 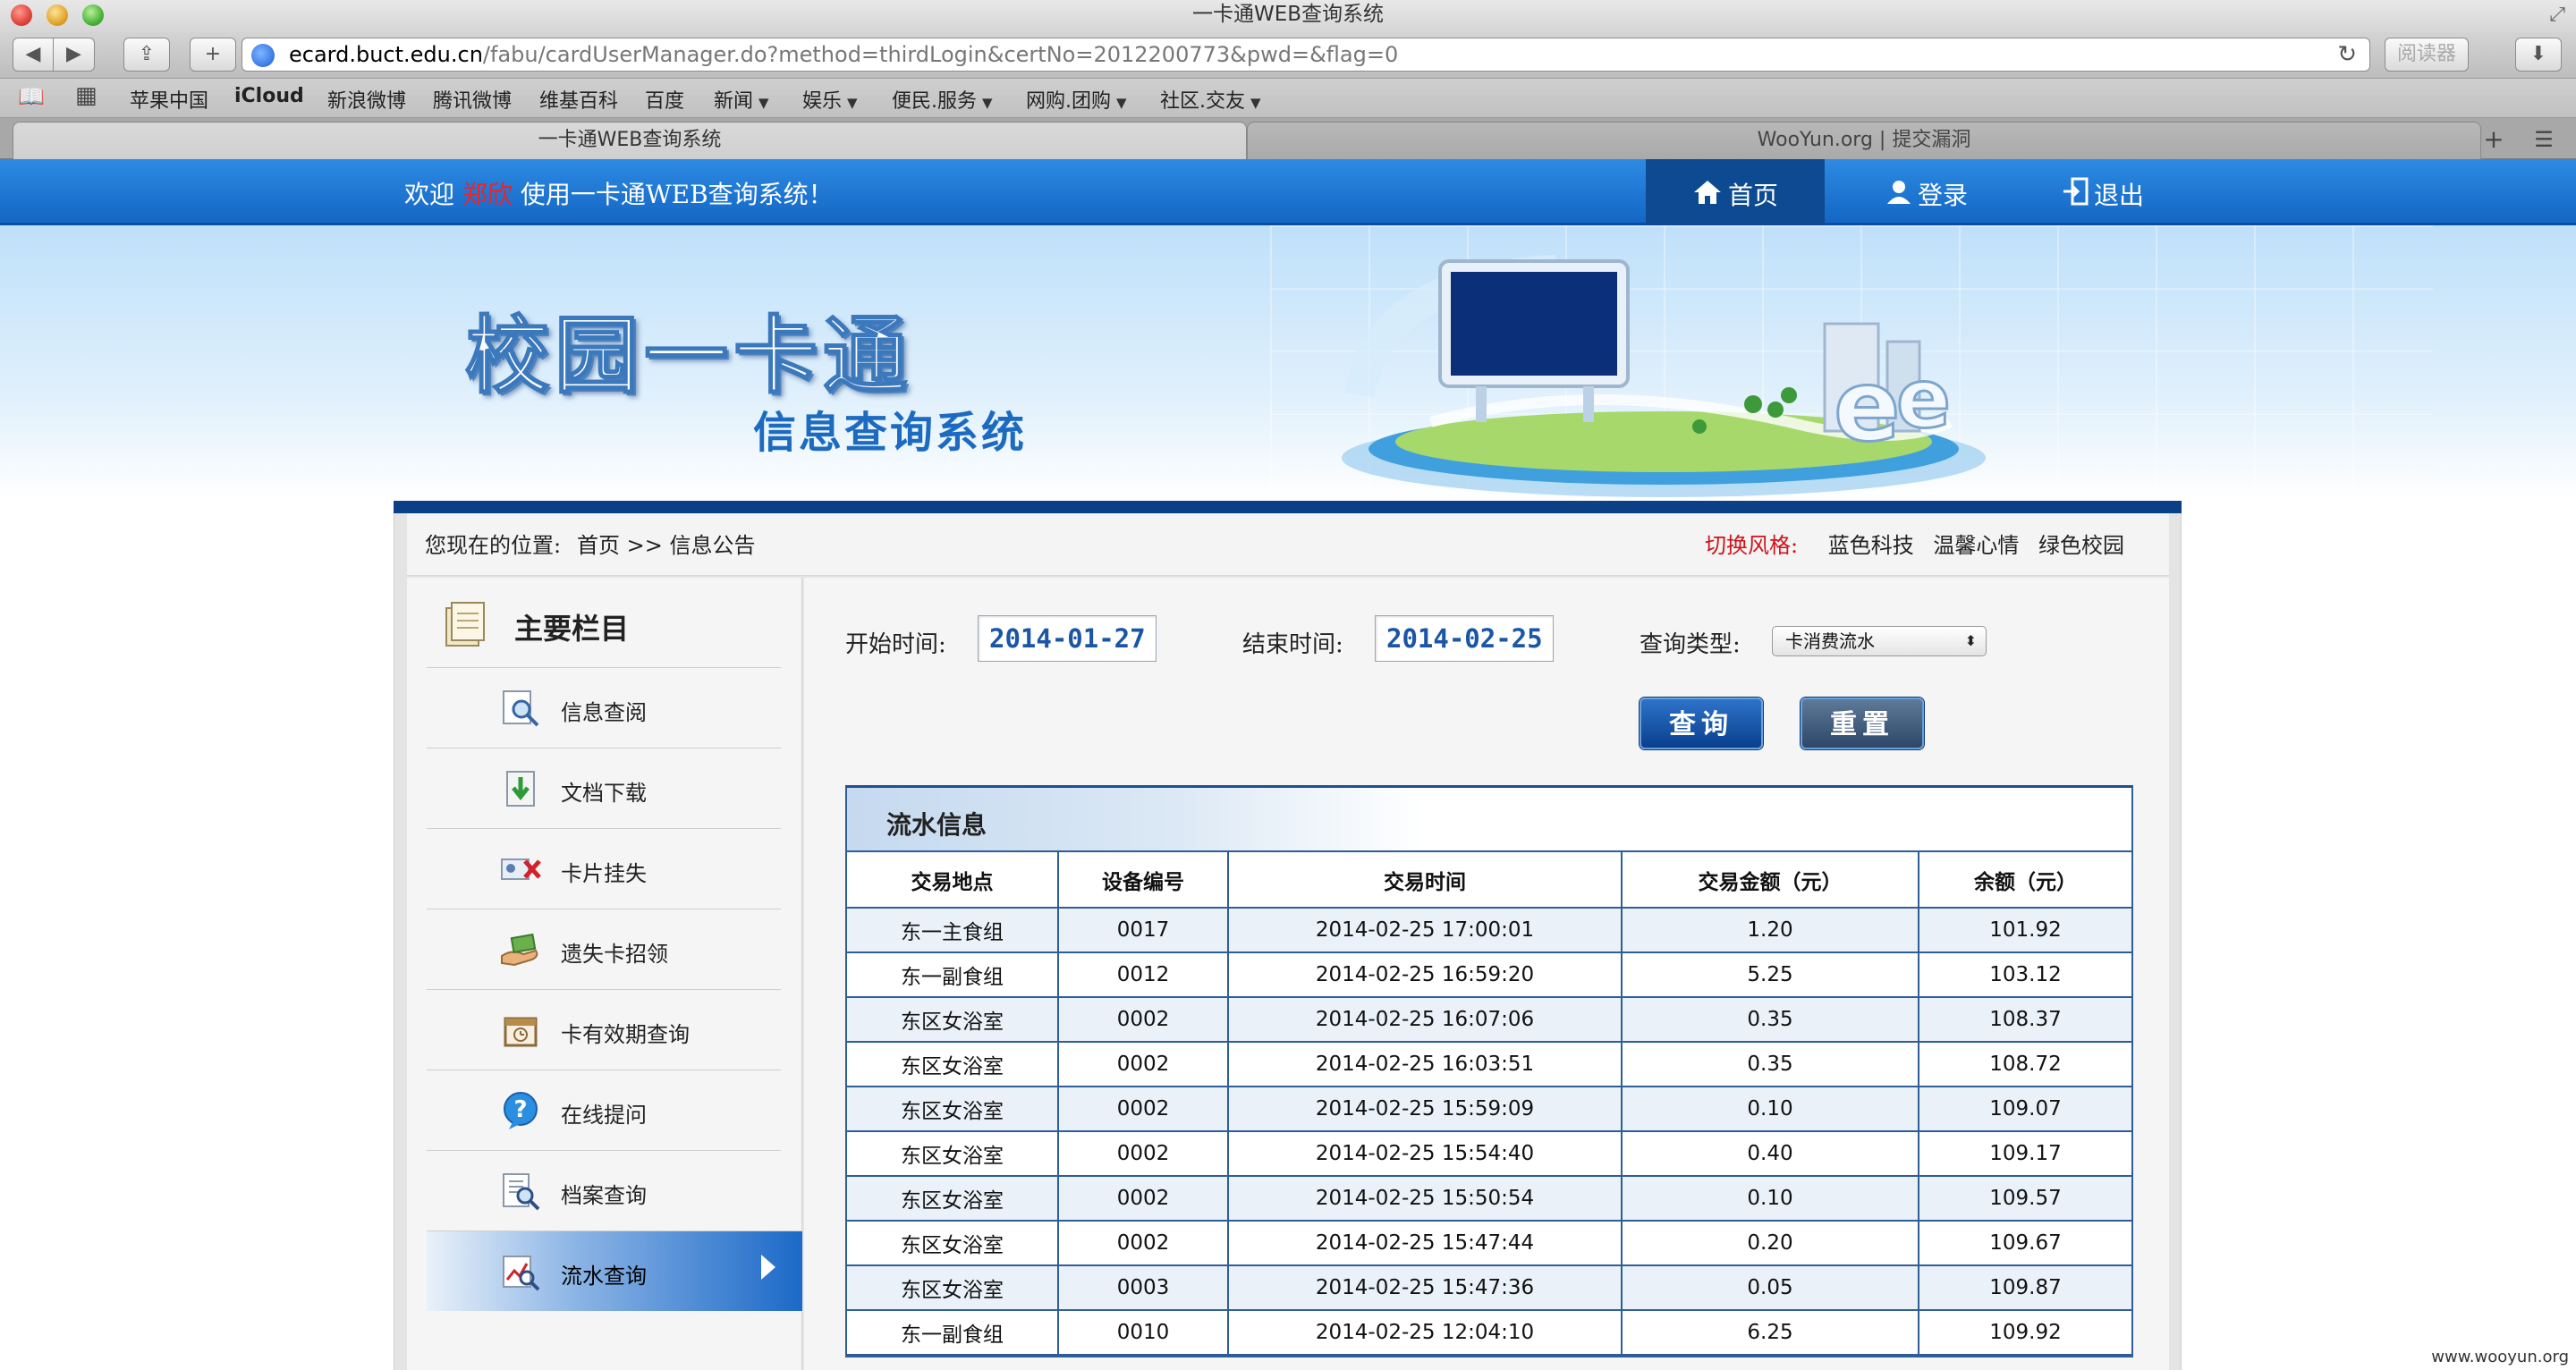 I want to click on cell-amount: 0.35, so click(x=1770, y=1064).